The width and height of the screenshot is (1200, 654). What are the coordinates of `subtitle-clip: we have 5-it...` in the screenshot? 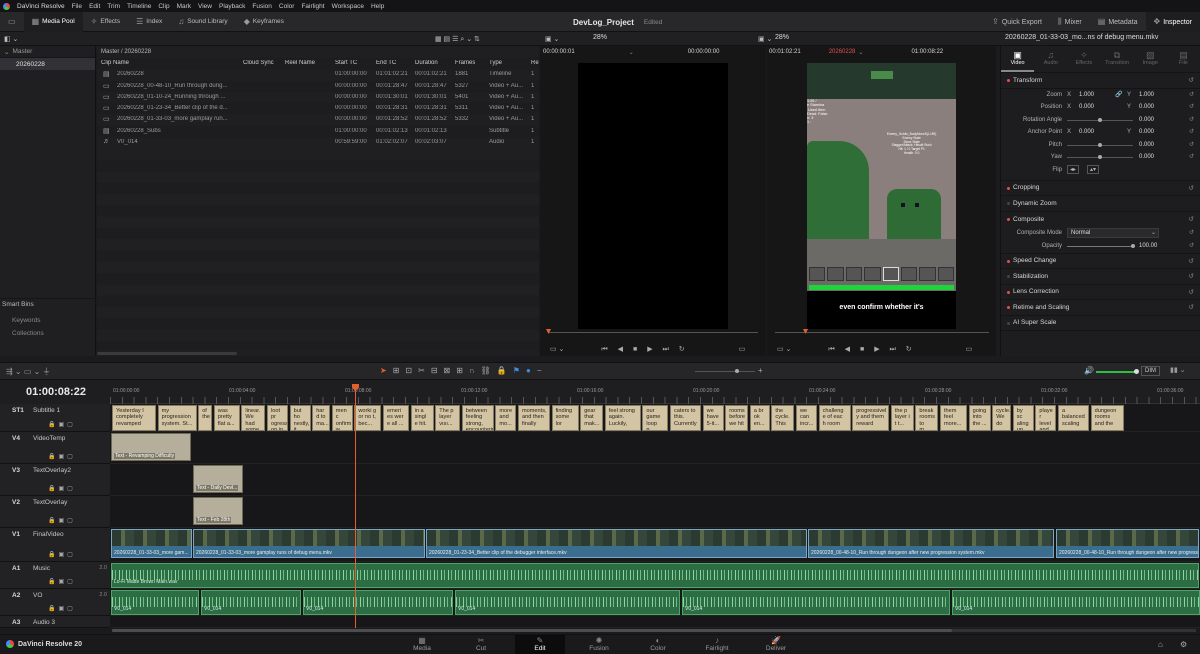 It's located at (713, 418).